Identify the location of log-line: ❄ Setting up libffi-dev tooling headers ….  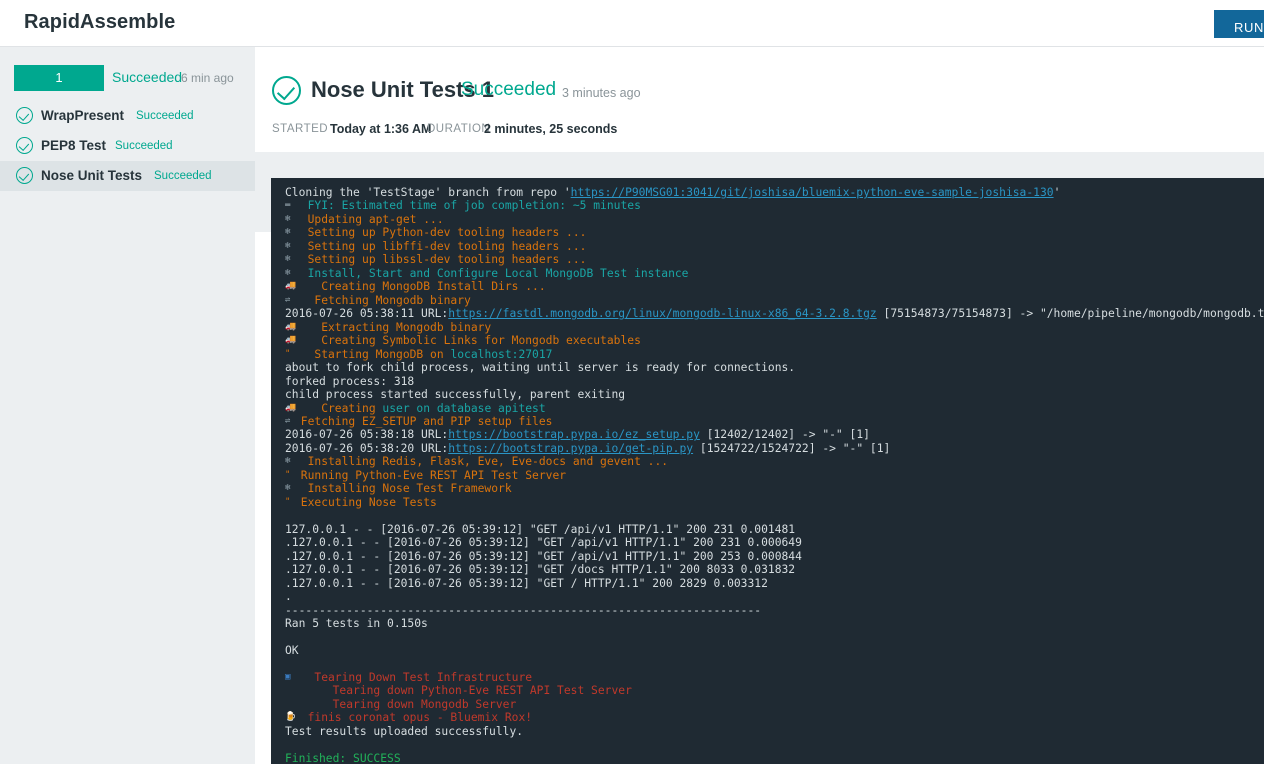
(774, 246).